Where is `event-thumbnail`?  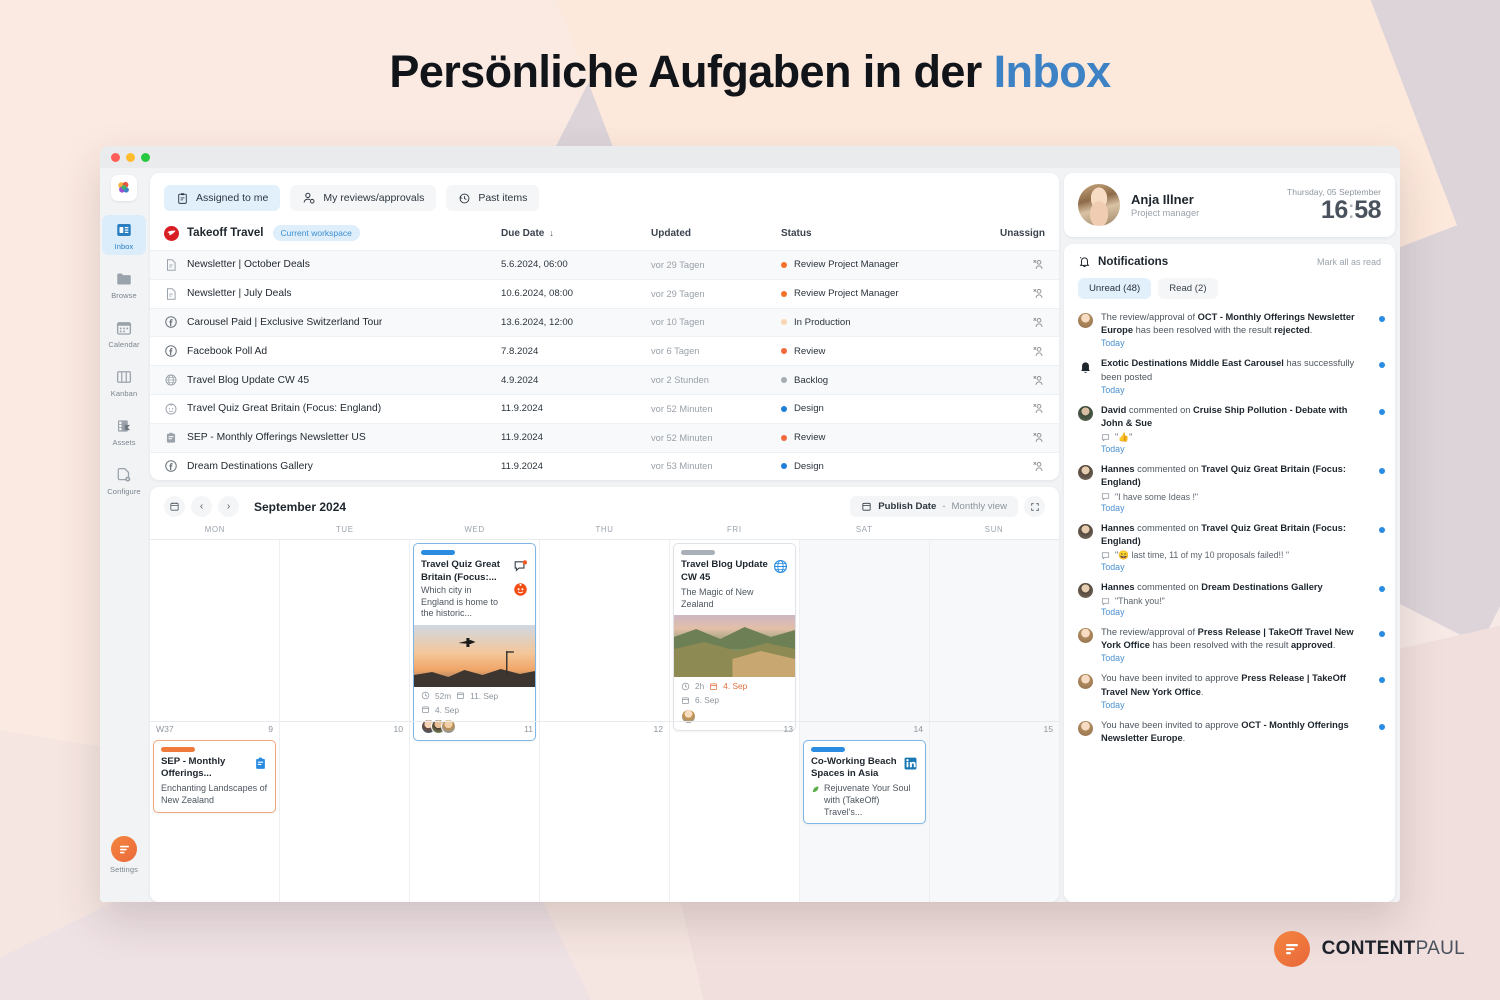
event-thumbnail is located at coordinates (474, 655).